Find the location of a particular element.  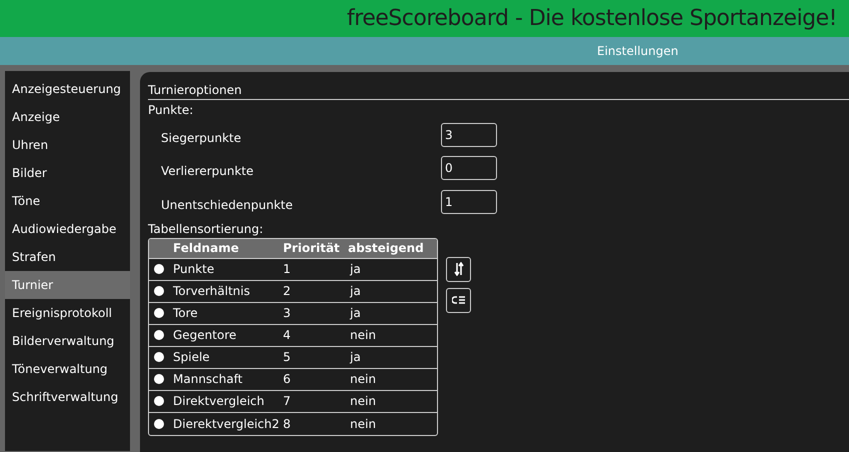

sidebar-item: Töneverwaltung is located at coordinates (67, 369).